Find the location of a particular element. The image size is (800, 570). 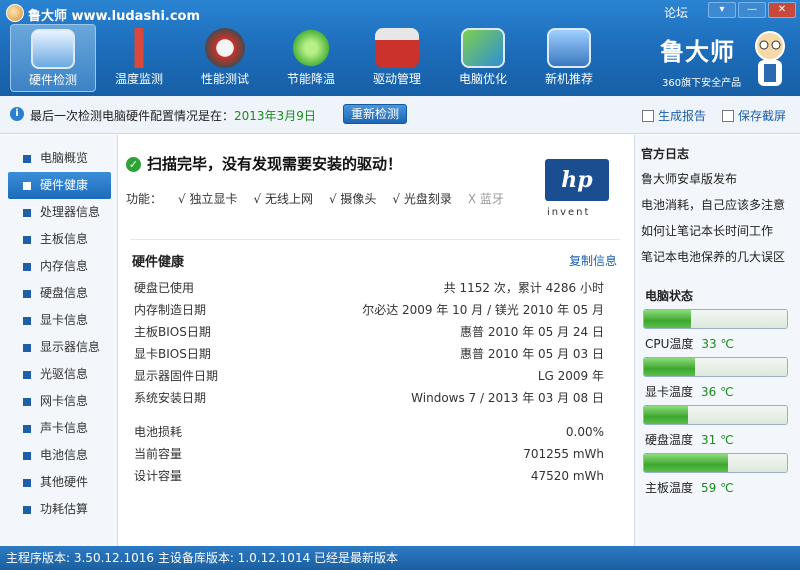

sidebar-item-label: 网卡信息 is located at coordinates (64, 401).